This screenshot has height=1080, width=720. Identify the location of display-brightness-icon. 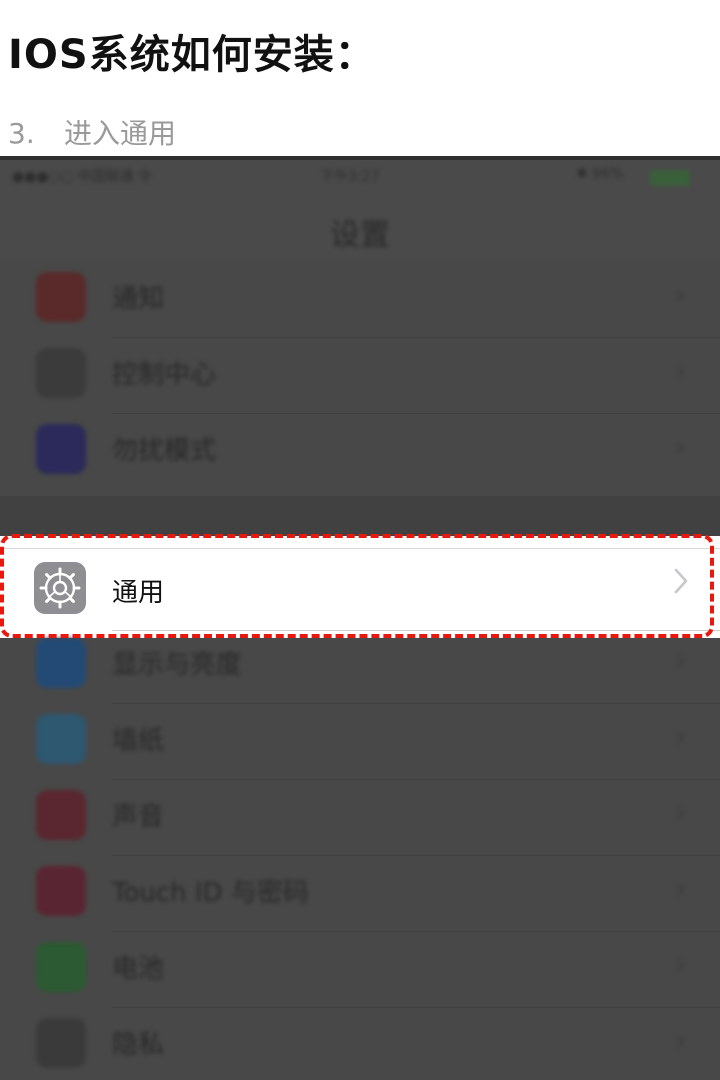
(61, 663).